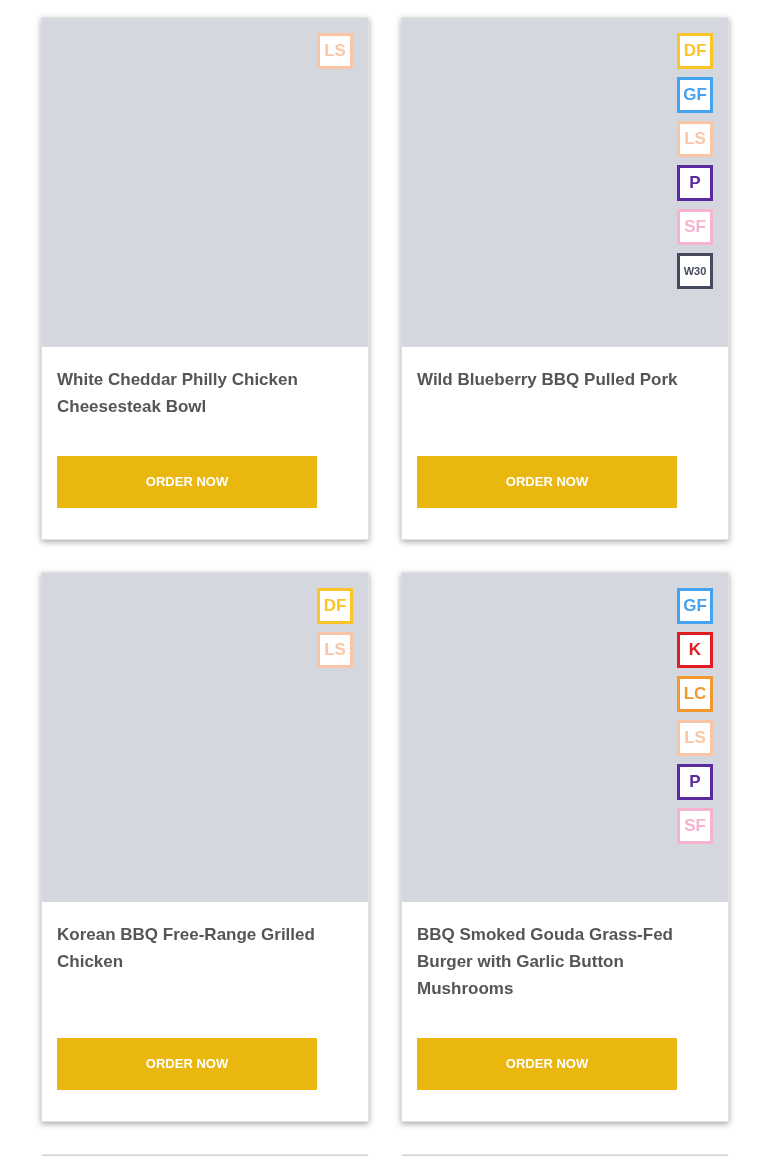 The width and height of the screenshot is (770, 1156). What do you see at coordinates (695, 650) in the screenshot?
I see `diet-badge: K` at bounding box center [695, 650].